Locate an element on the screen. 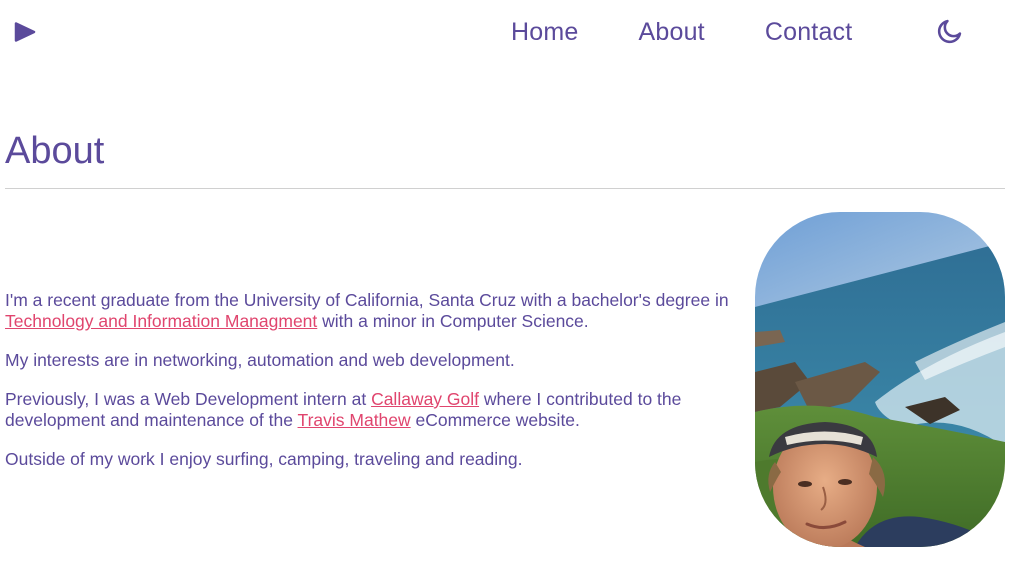 This screenshot has height=567, width=1014. bio-text: with a minor in Computer Science. is located at coordinates (453, 321).